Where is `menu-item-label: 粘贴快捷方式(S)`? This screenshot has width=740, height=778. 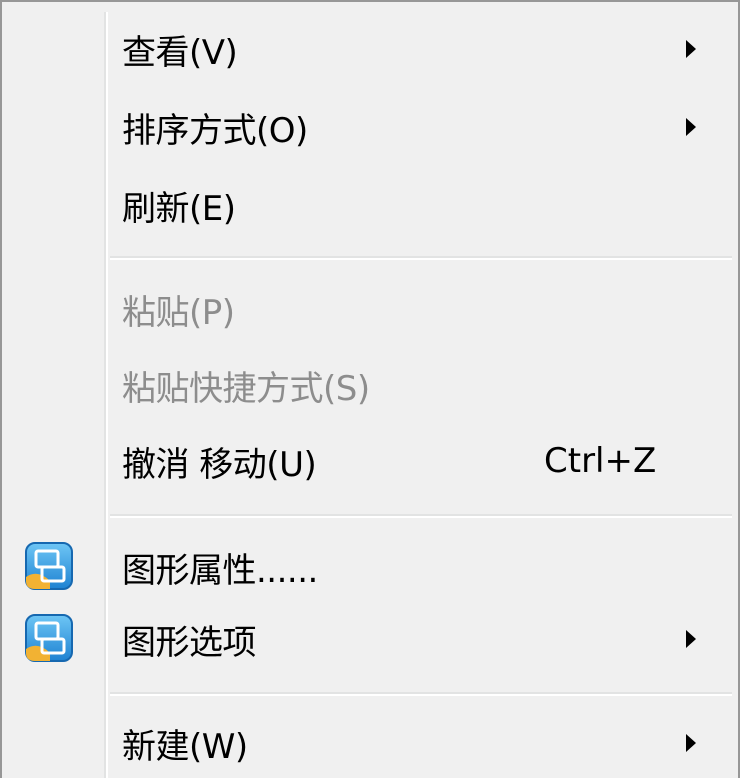 menu-item-label: 粘贴快捷方式(S) is located at coordinates (246, 388).